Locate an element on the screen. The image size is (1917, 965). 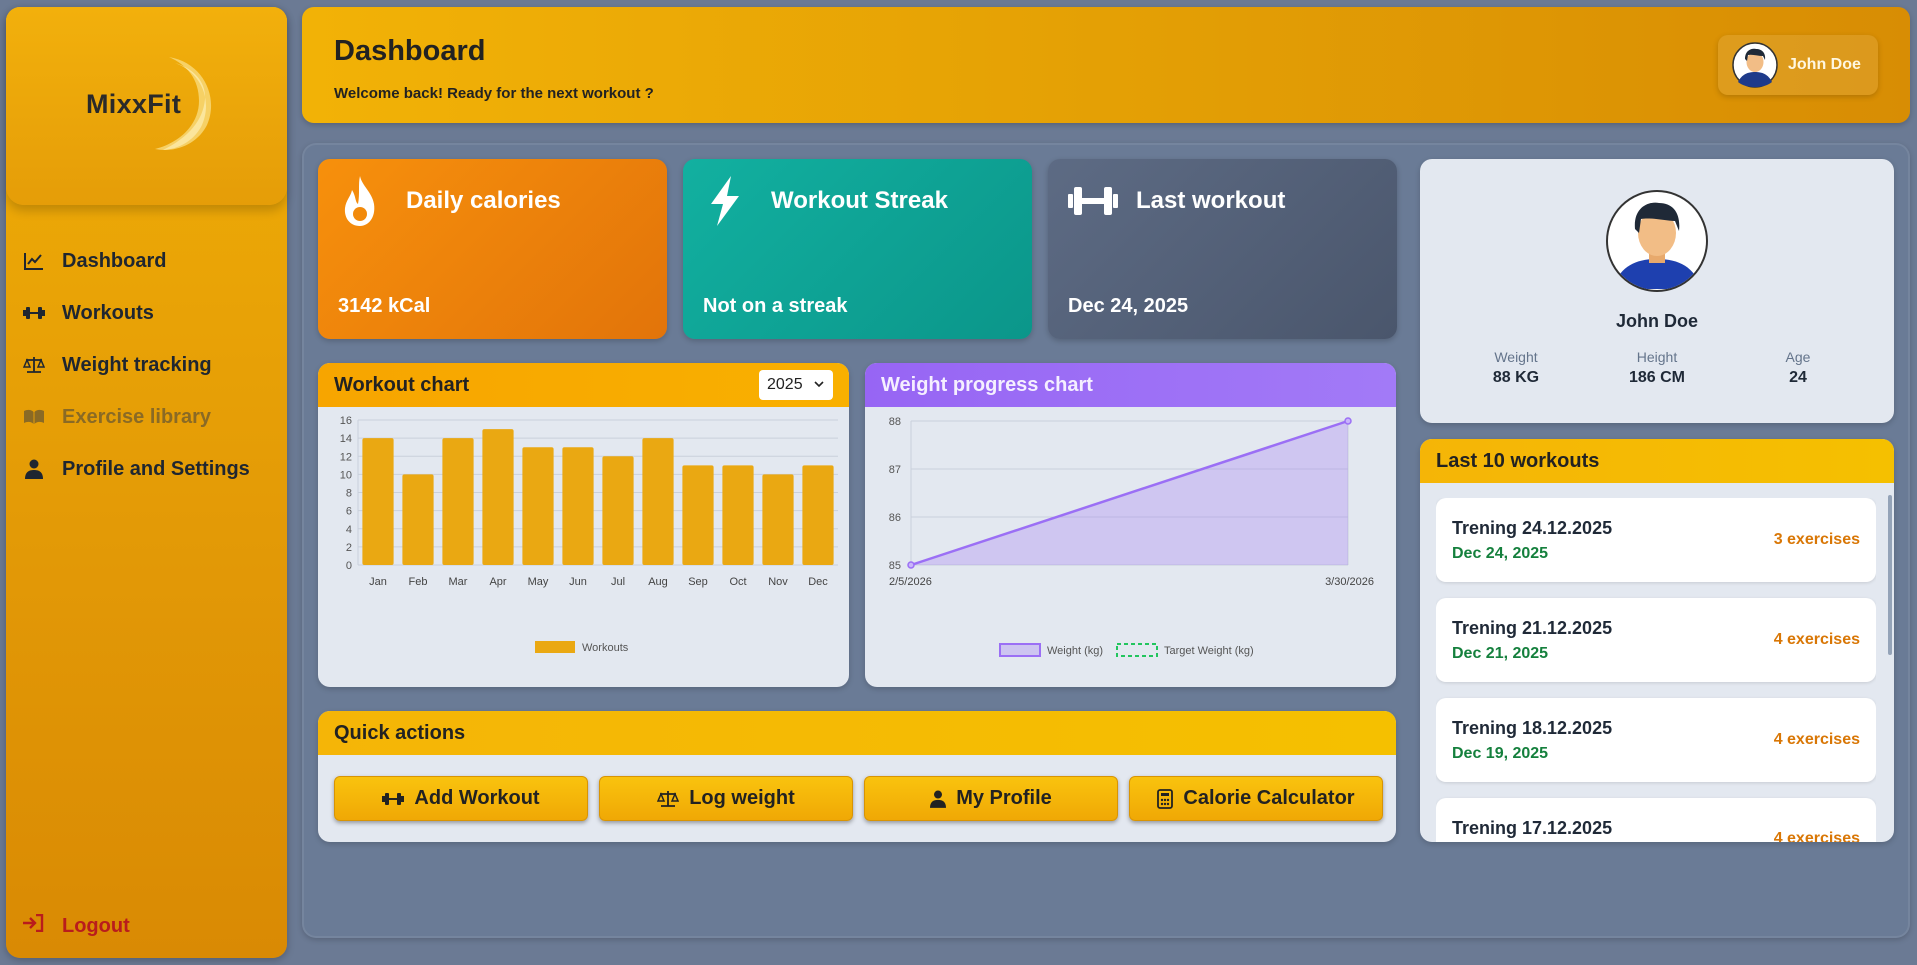
add-workout-button: Add Workout is located at coordinates (461, 798).